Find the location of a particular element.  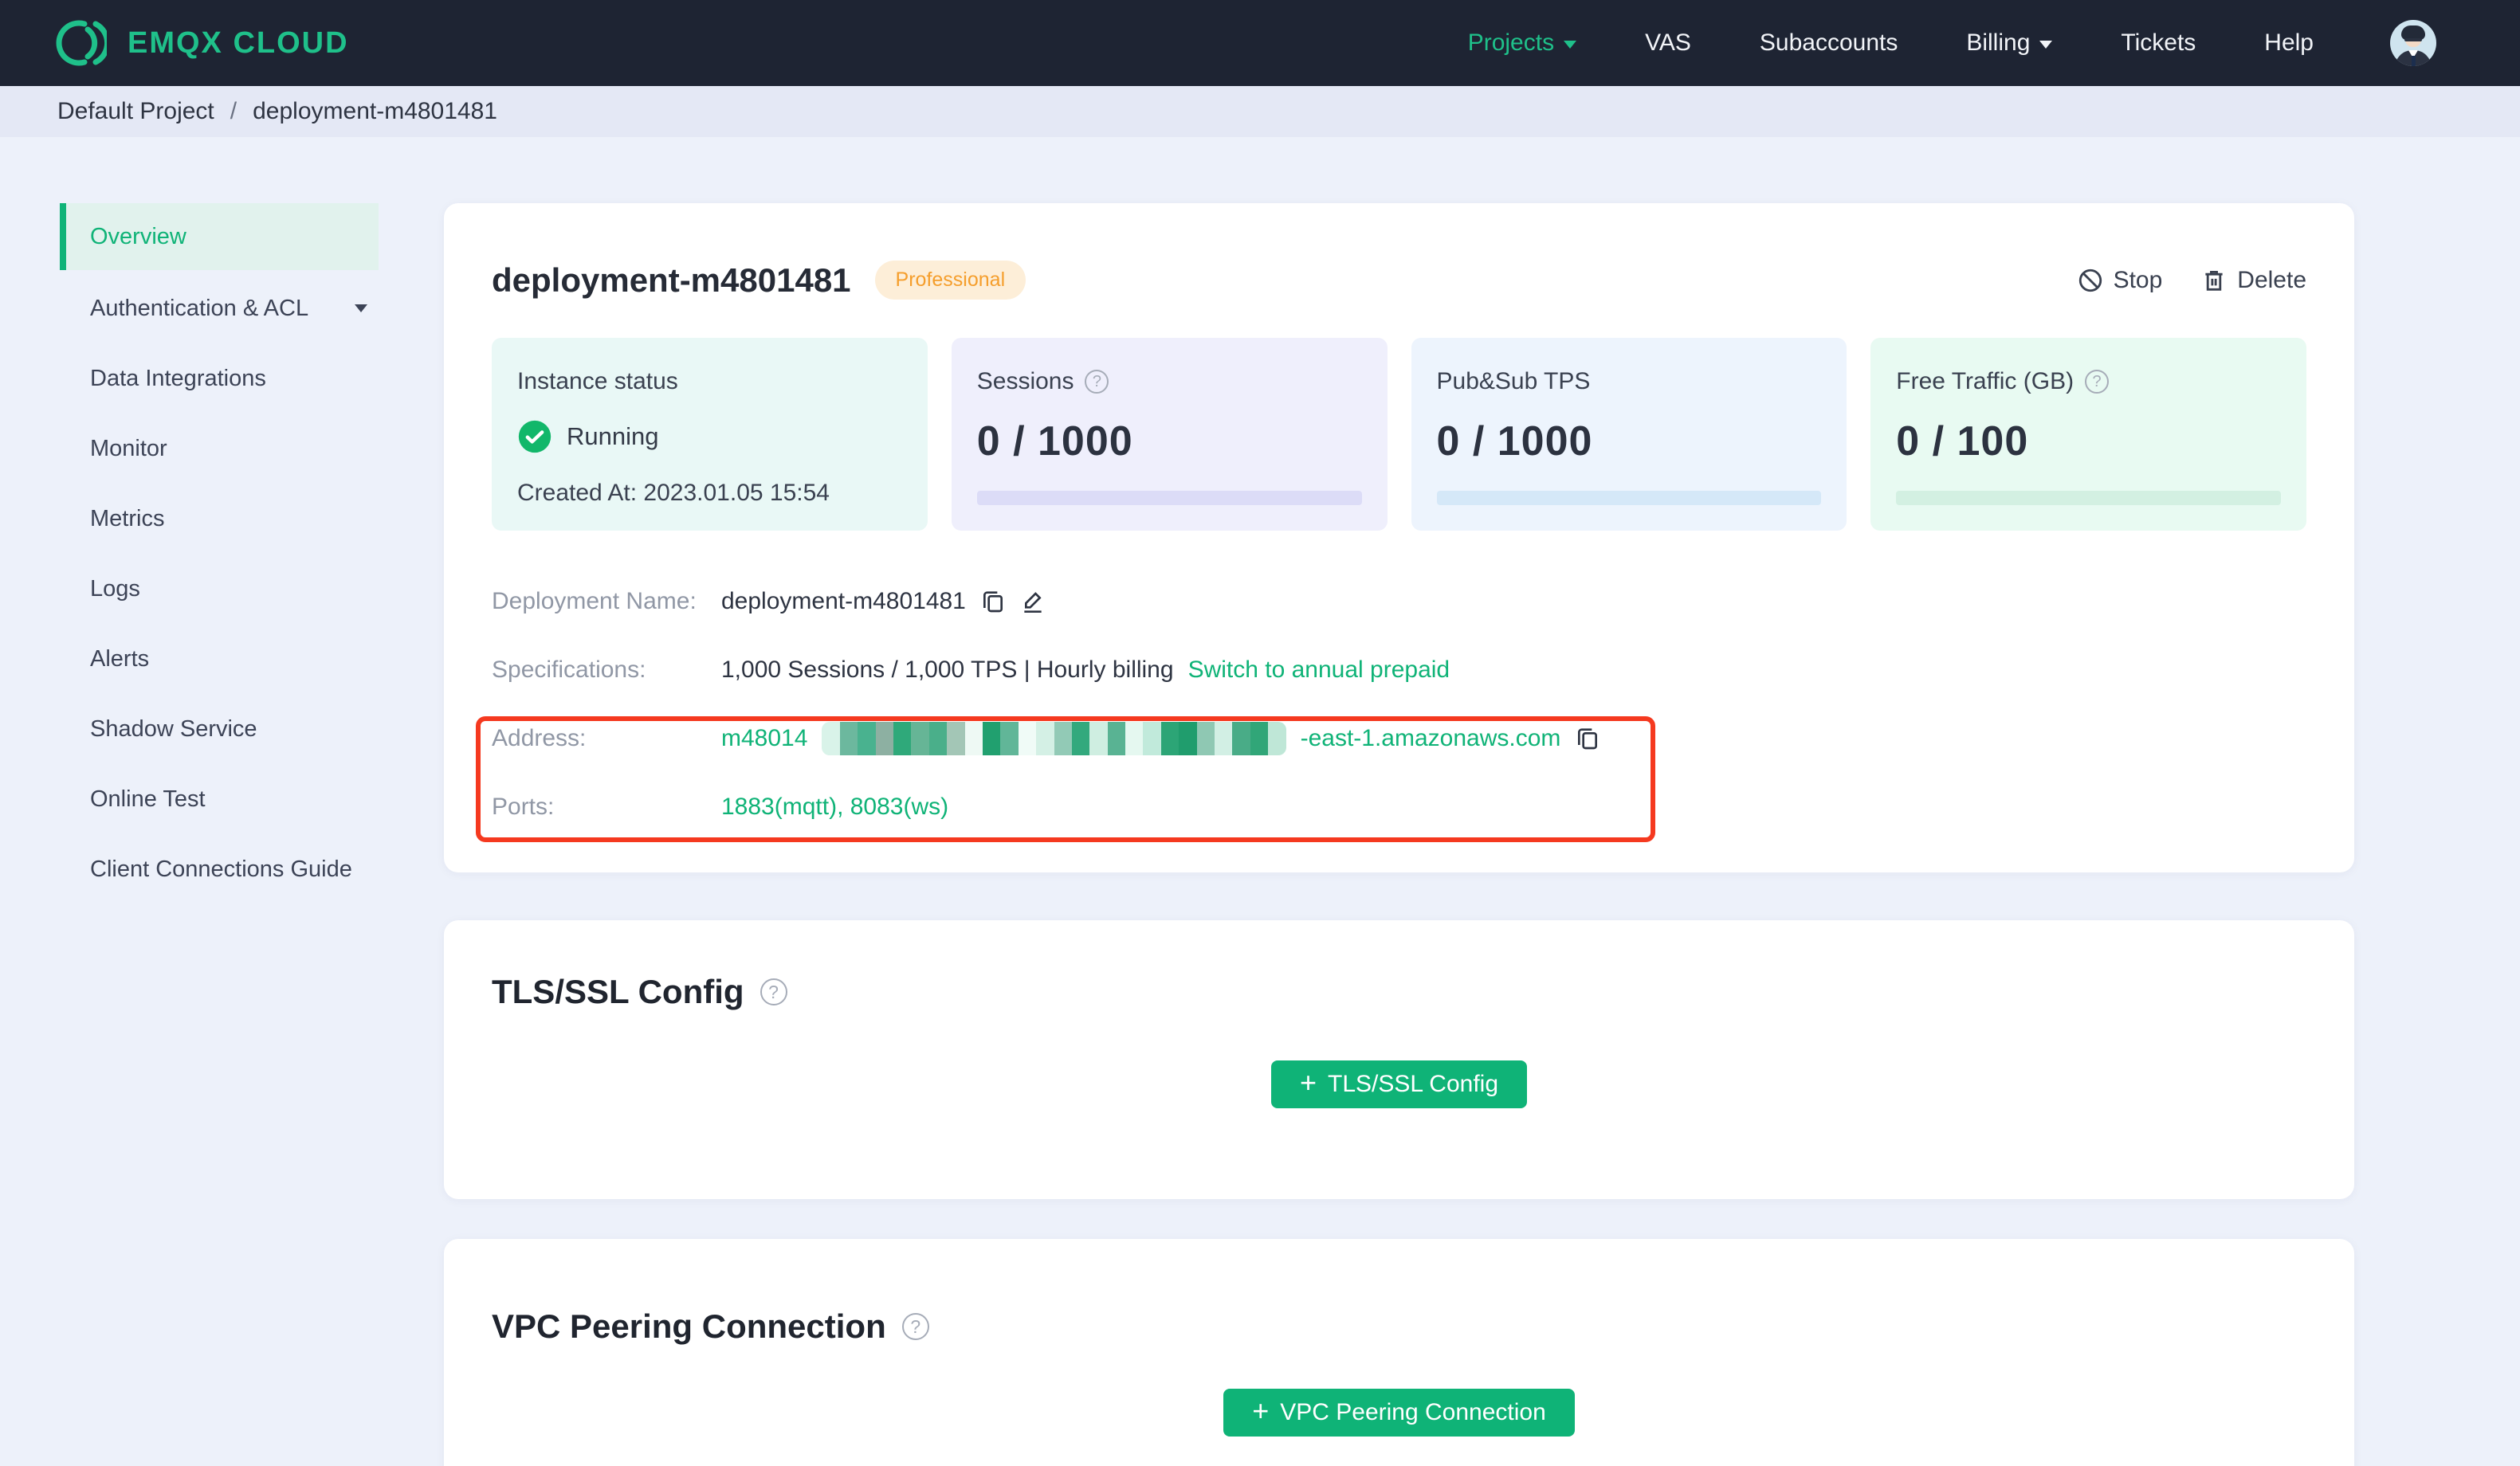

sidebar-item-alerts: Alerts is located at coordinates (220, 659).